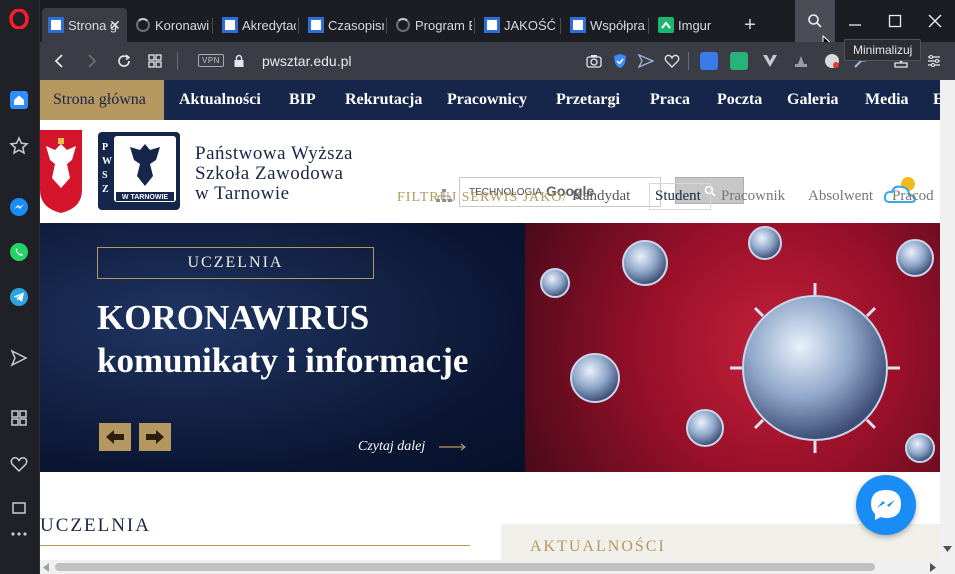 The image size is (955, 574). I want to click on opera-sidebar, so click(20, 287).